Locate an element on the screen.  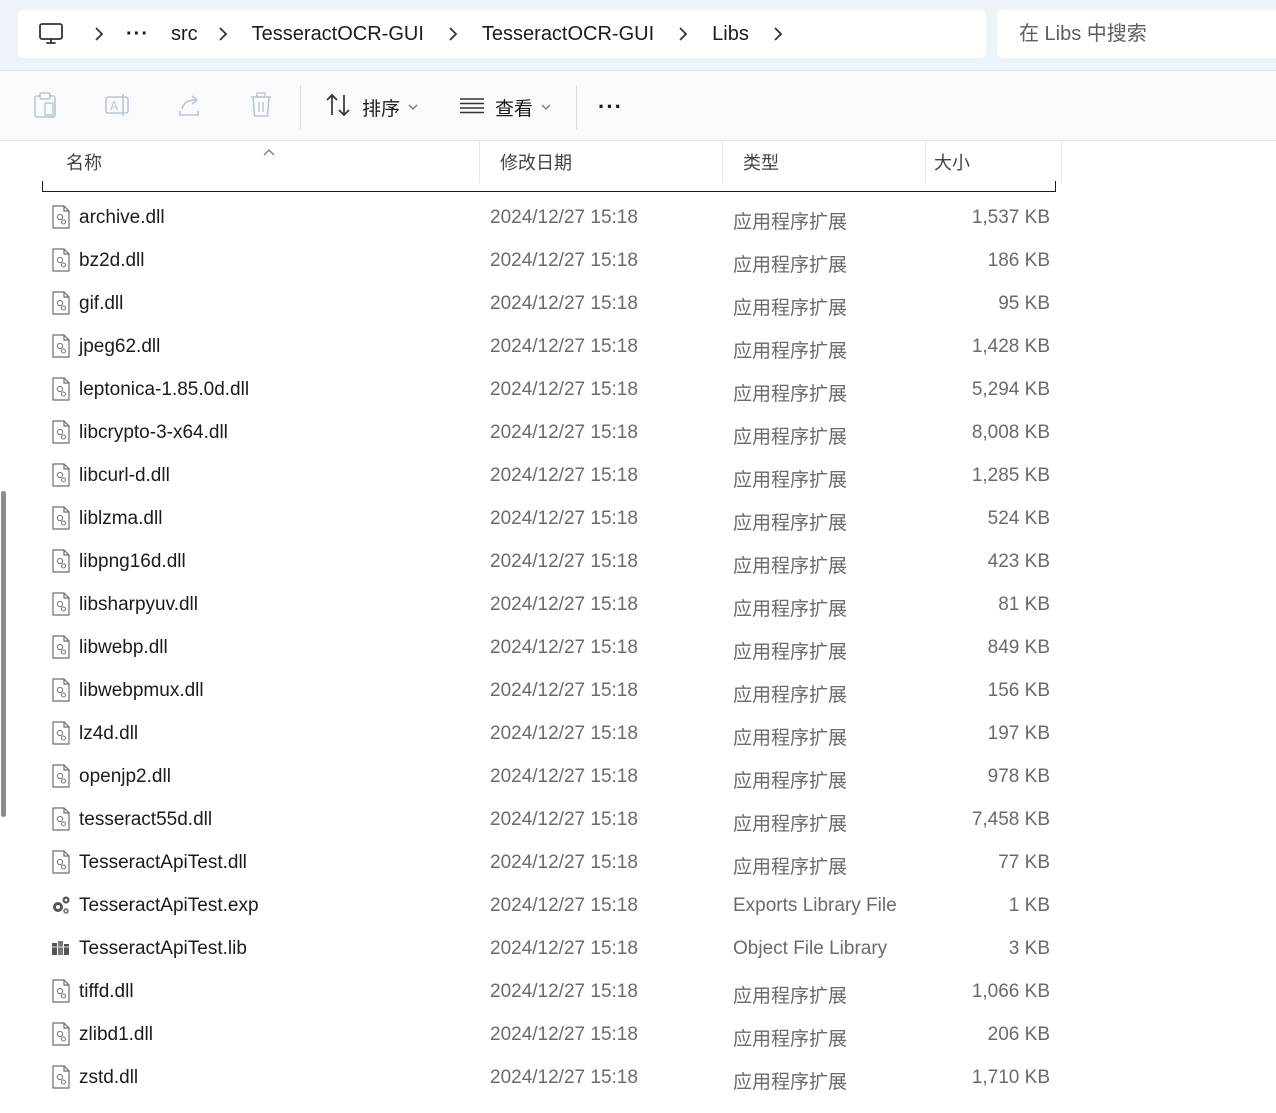
file-row: zstd.dll 2024/12/27 15:18 应用程序扩展 1,710 KB is located at coordinates (638, 1077).